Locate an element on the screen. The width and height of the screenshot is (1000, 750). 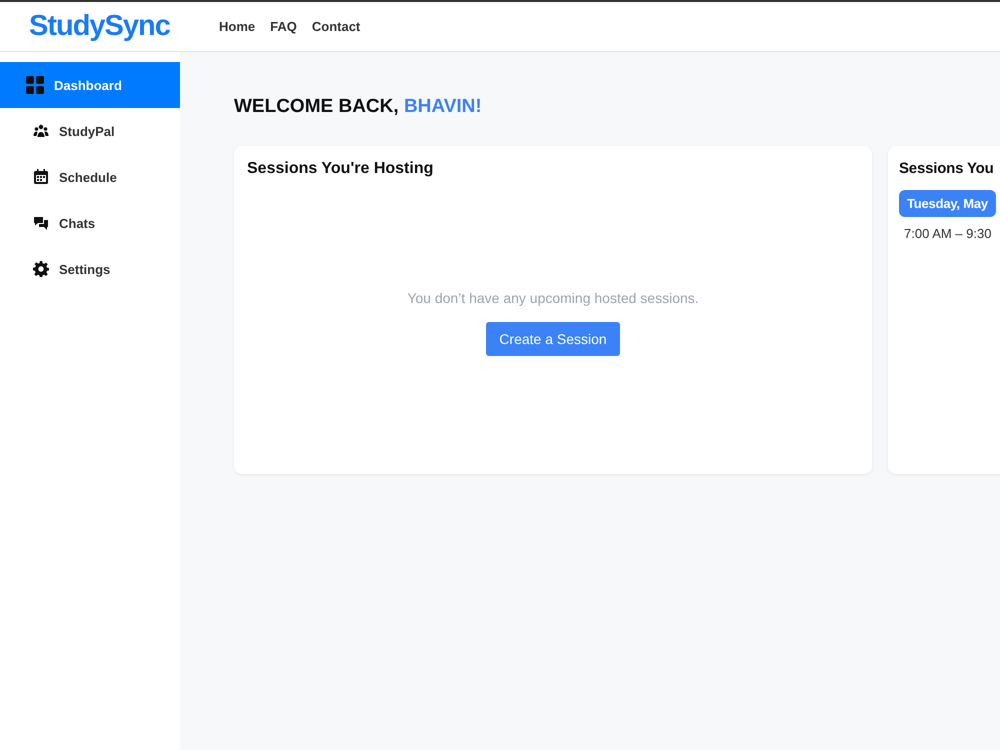
sidebar-item: Dashboard is located at coordinates (90, 85).